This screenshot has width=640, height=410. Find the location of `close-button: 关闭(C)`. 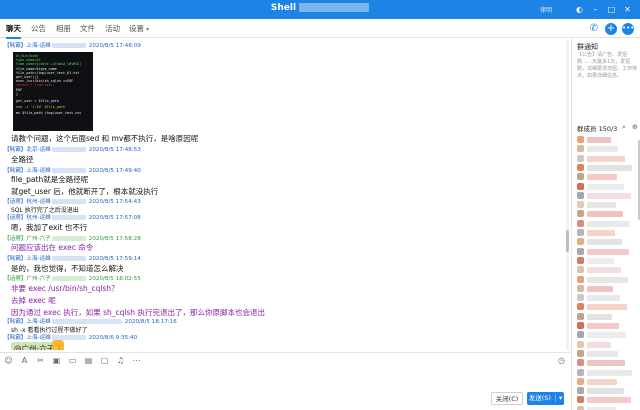

close-button: 关闭(C) is located at coordinates (507, 398).